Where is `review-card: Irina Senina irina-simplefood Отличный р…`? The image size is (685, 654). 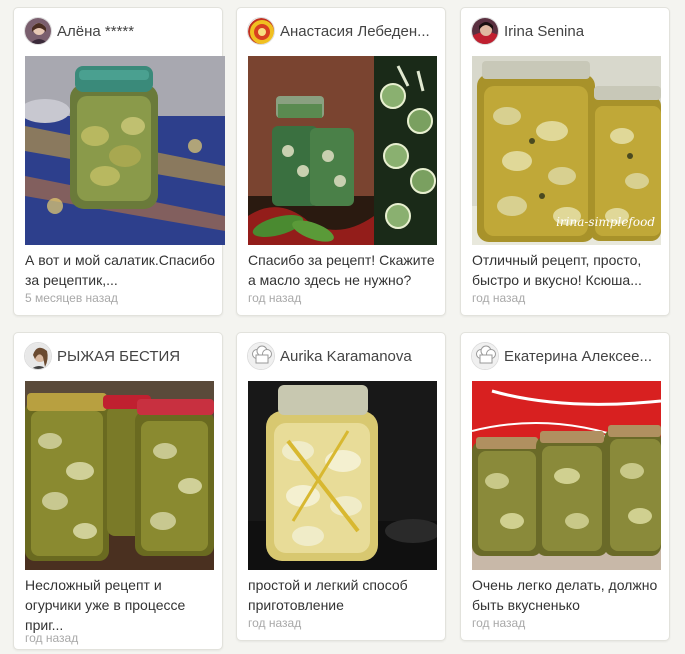 review-card: Irina Senina irina-simplefood Отличный р… is located at coordinates (565, 161).